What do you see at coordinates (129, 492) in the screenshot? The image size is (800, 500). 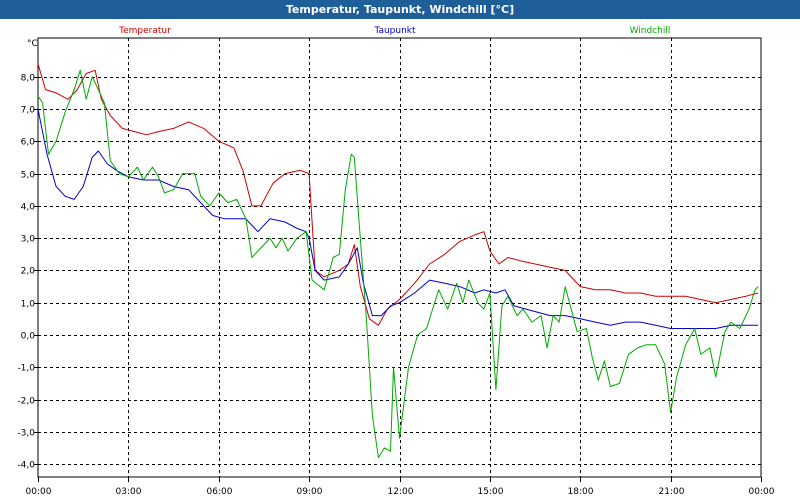 I see `x-tick-time-label: 03:00` at bounding box center [129, 492].